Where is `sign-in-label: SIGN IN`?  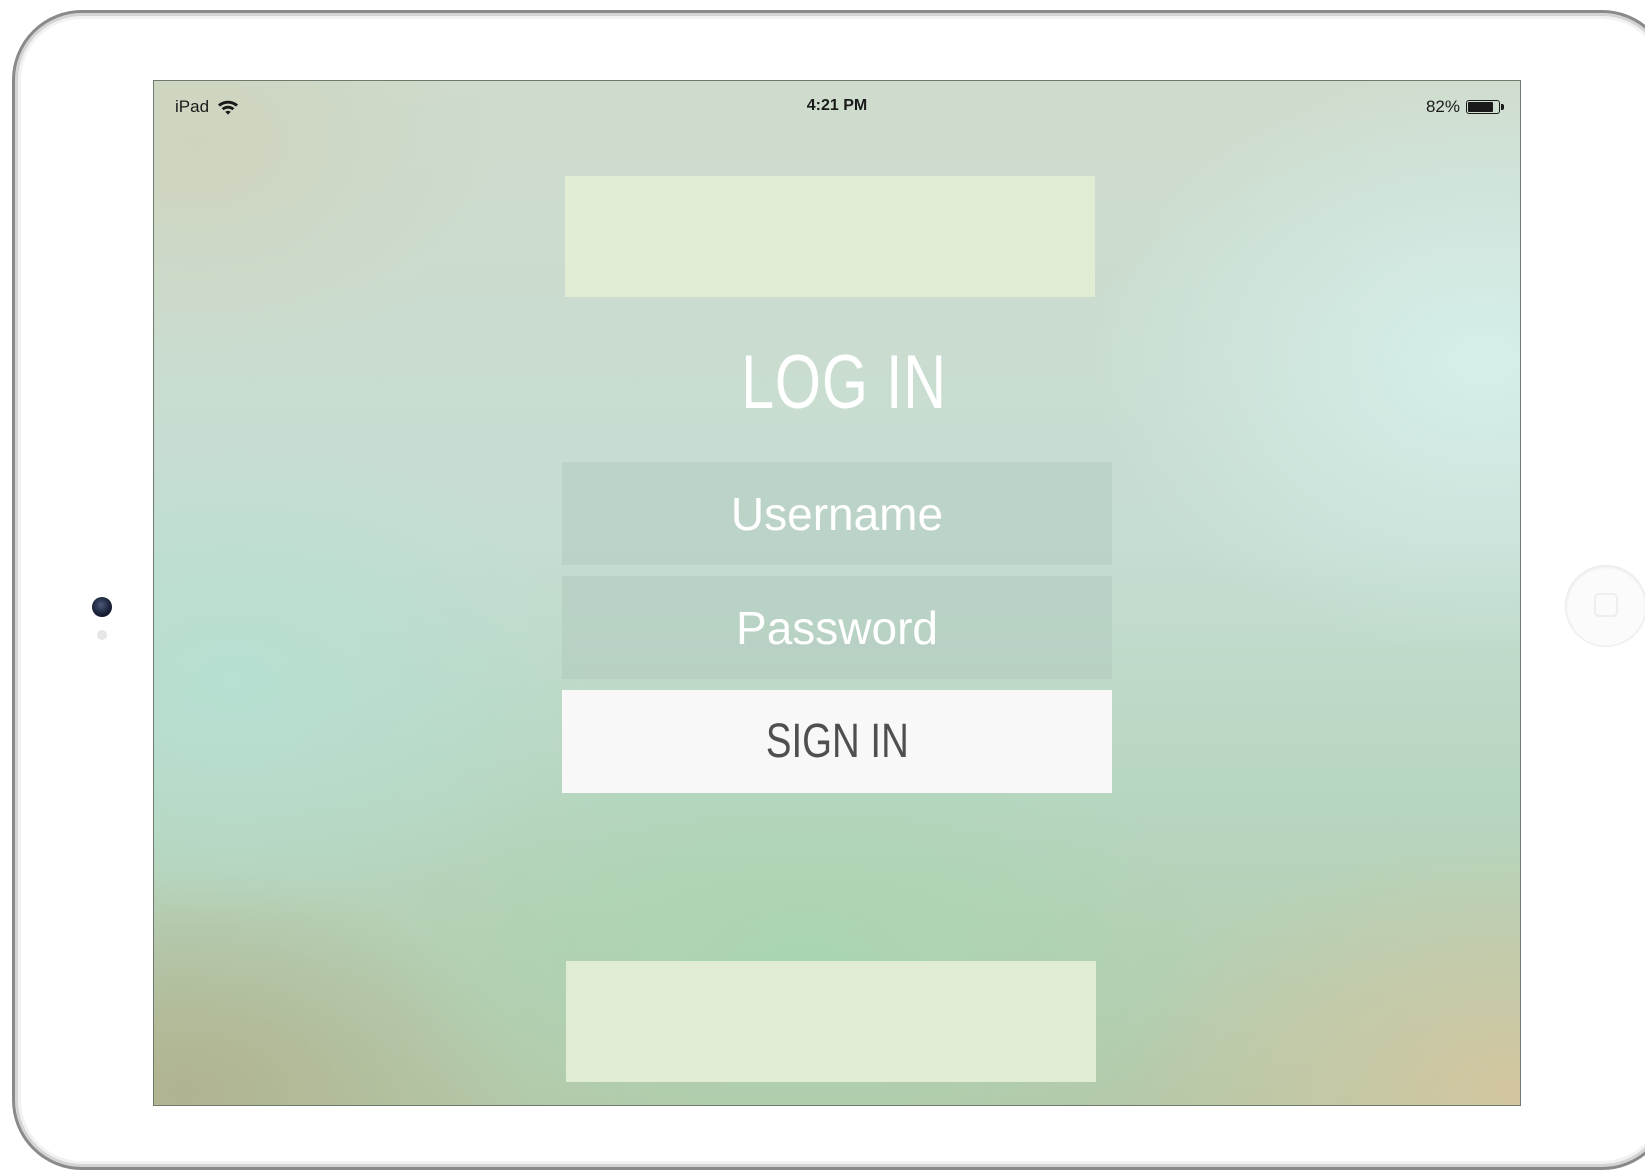
sign-in-label: SIGN IN is located at coordinates (837, 741).